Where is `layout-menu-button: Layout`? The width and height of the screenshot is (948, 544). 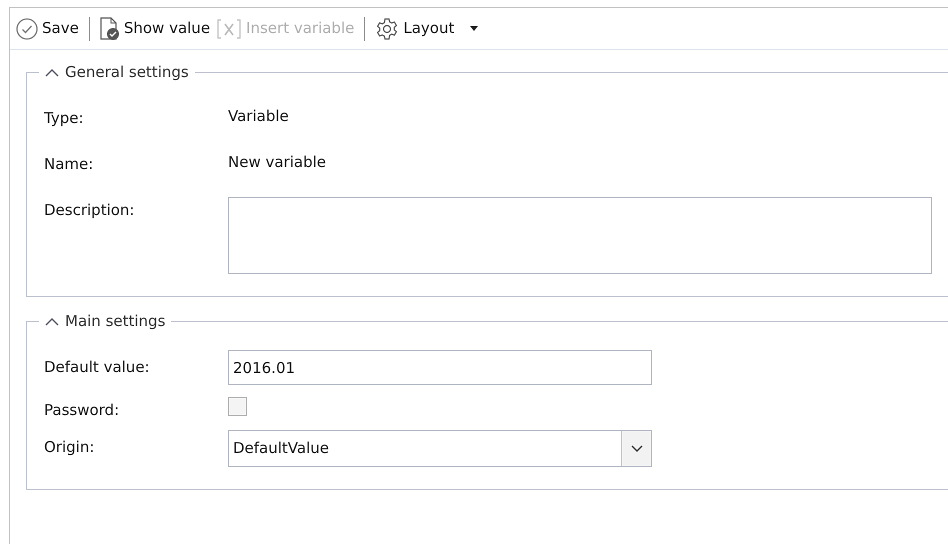
layout-menu-button: Layout is located at coordinates (426, 28).